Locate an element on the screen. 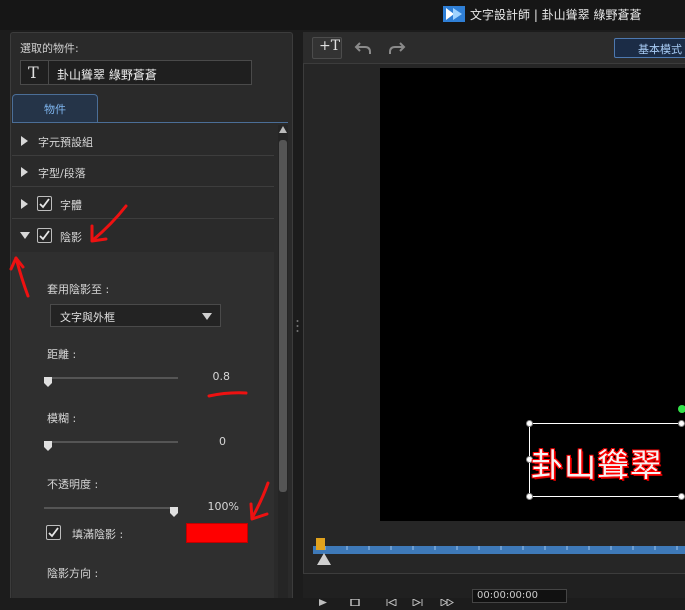 The image size is (685, 610). basic-mode-label: 基本模式 is located at coordinates (660, 49).